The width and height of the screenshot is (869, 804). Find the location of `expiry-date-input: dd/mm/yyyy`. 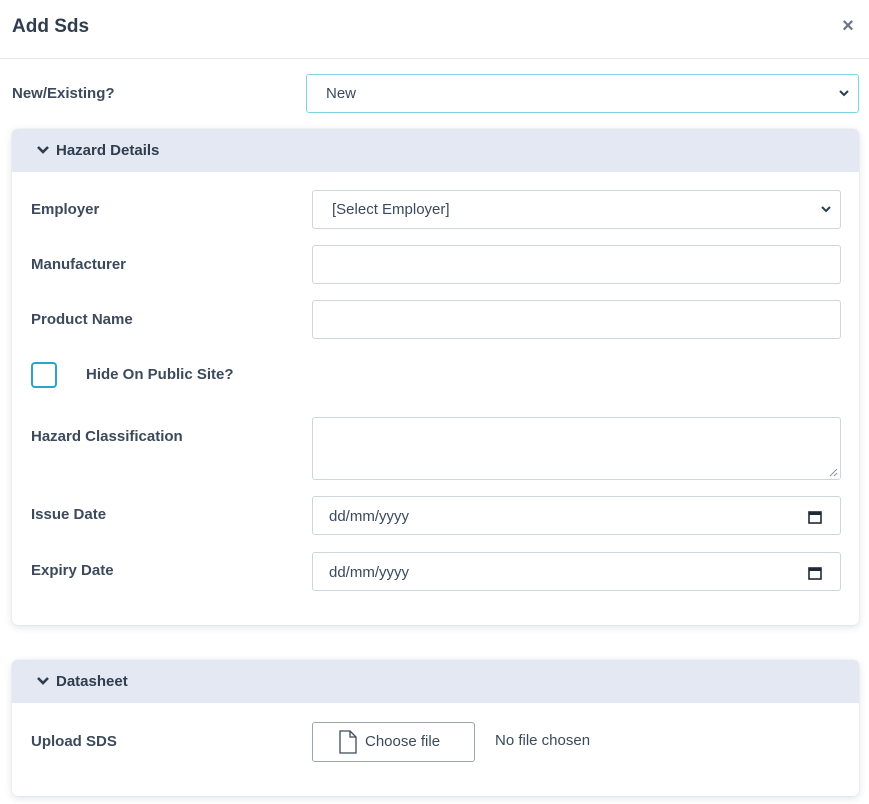

expiry-date-input: dd/mm/yyyy is located at coordinates (576, 571).